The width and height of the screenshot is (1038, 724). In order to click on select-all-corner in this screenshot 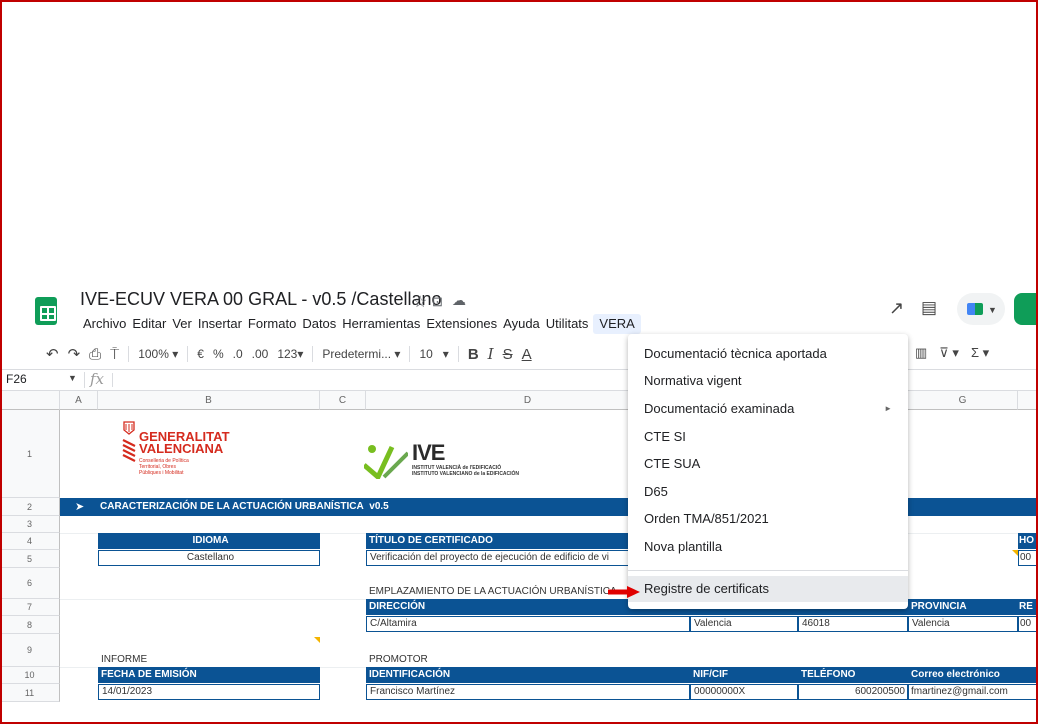, I will do `click(30, 400)`.